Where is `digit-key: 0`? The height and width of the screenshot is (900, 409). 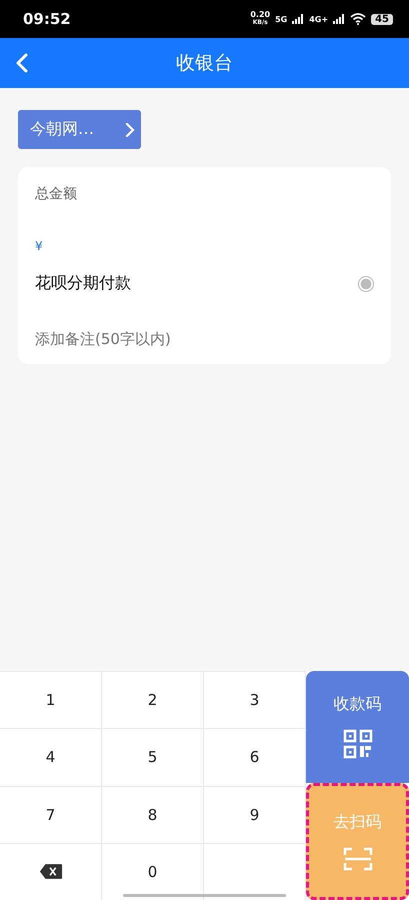 digit-key: 0 is located at coordinates (153, 871).